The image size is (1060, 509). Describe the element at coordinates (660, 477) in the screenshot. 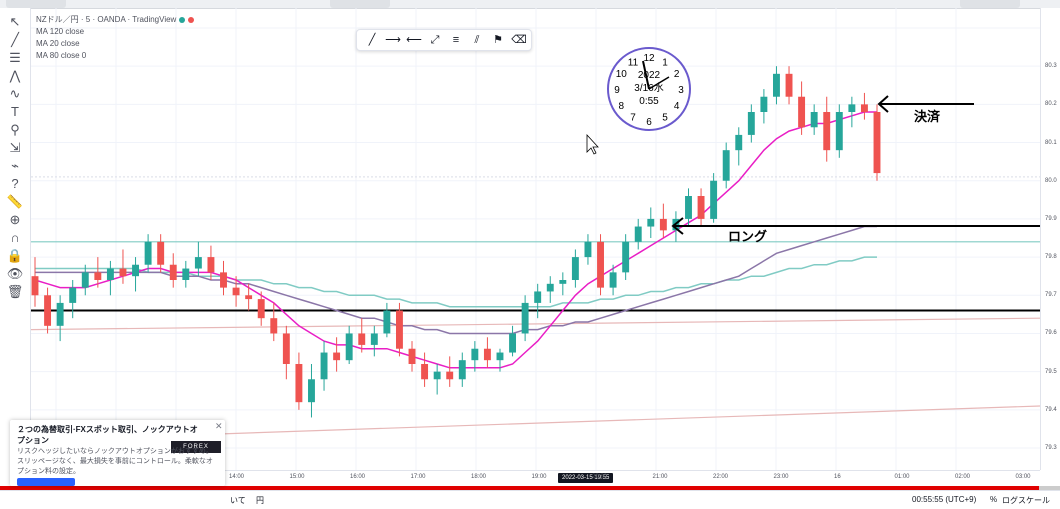

I see `time-tick: 21:00` at that location.